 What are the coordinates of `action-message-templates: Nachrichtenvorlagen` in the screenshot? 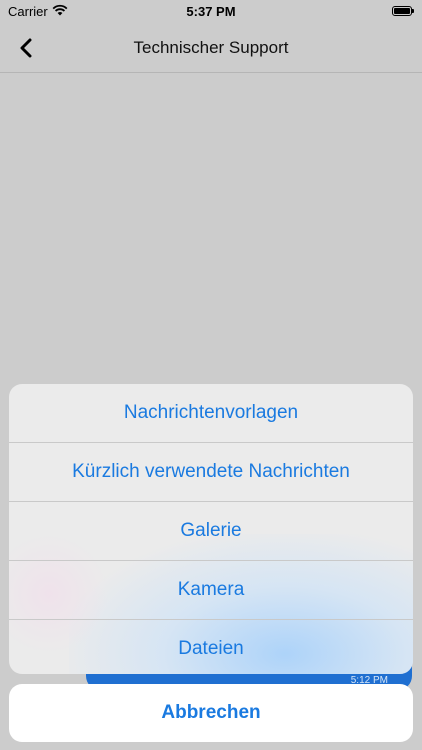 It's located at (211, 413).